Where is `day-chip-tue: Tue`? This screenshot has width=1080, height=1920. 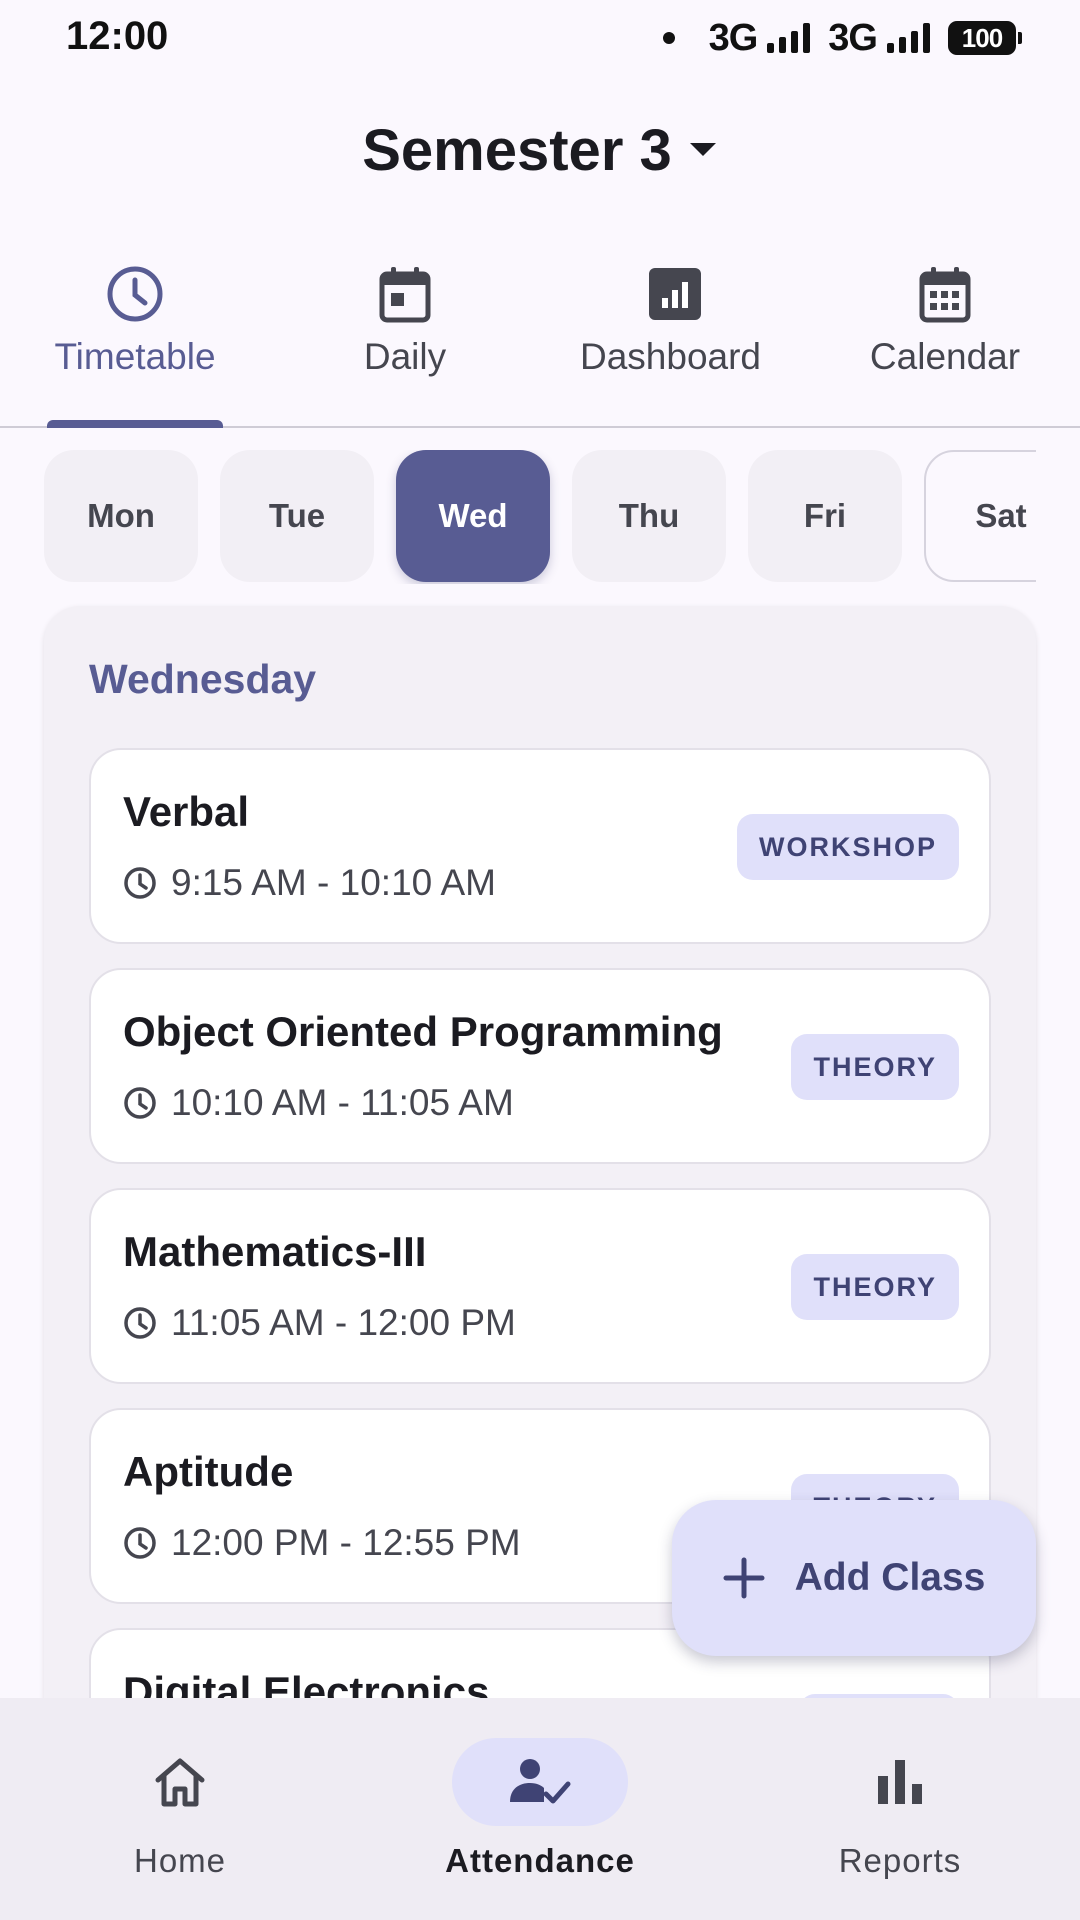 day-chip-tue: Tue is located at coordinates (297, 516).